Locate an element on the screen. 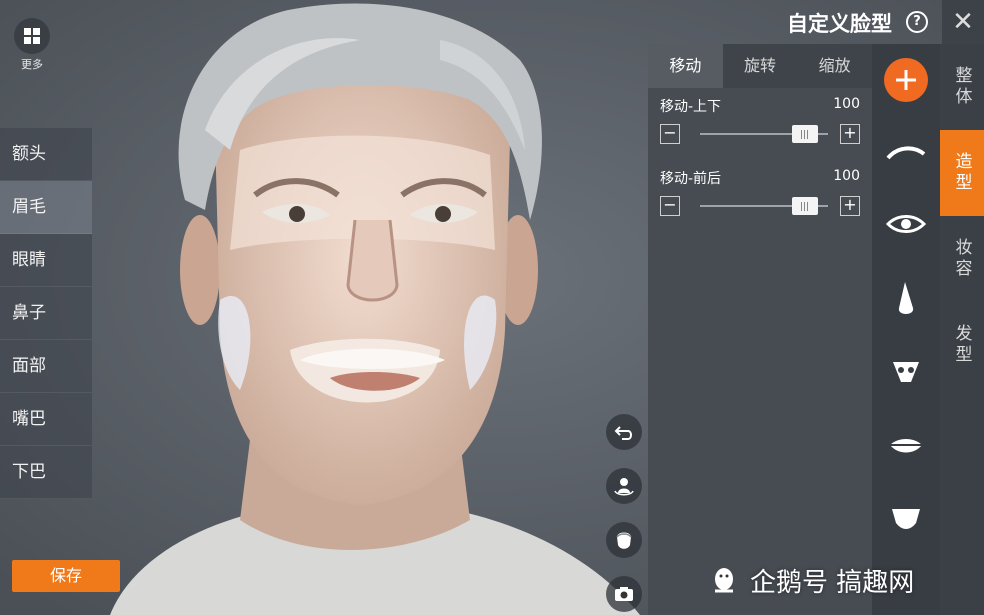 Image resolution: width=984 pixels, height=615 pixels. penguin-logo-icon is located at coordinates (724, 579).